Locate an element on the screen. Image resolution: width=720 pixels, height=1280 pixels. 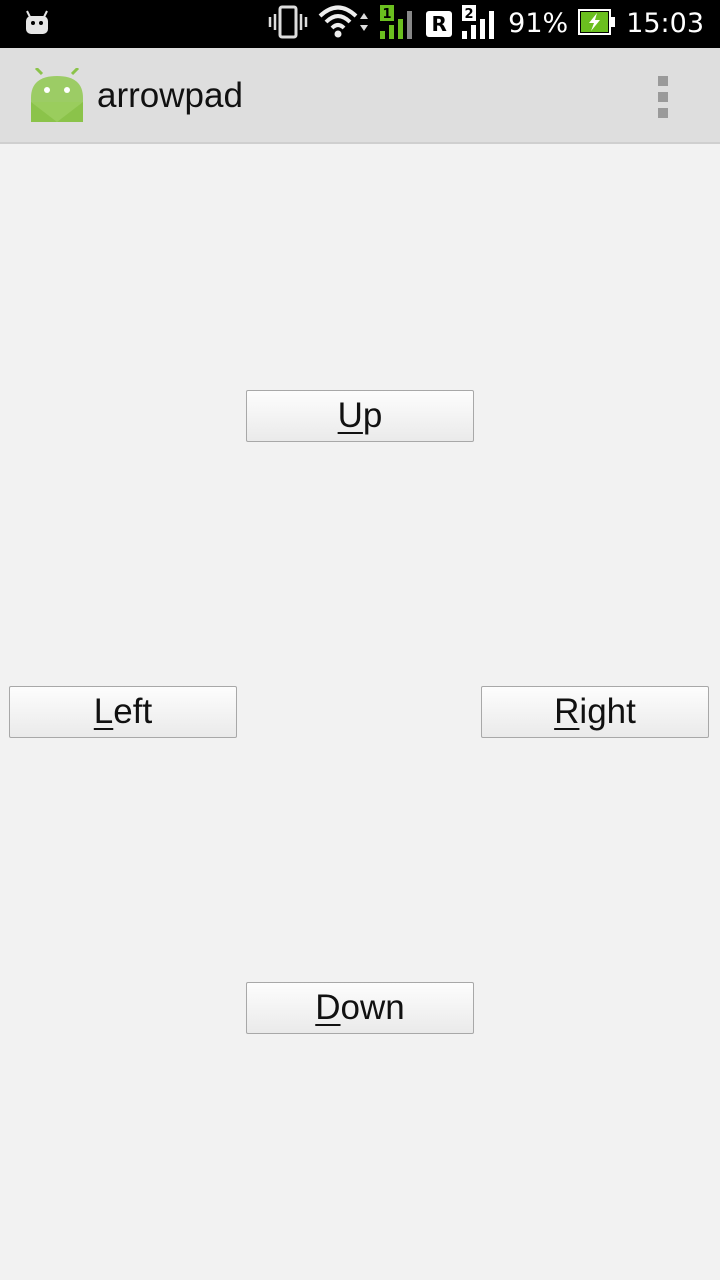
wifi-icon is located at coordinates (344, 24).